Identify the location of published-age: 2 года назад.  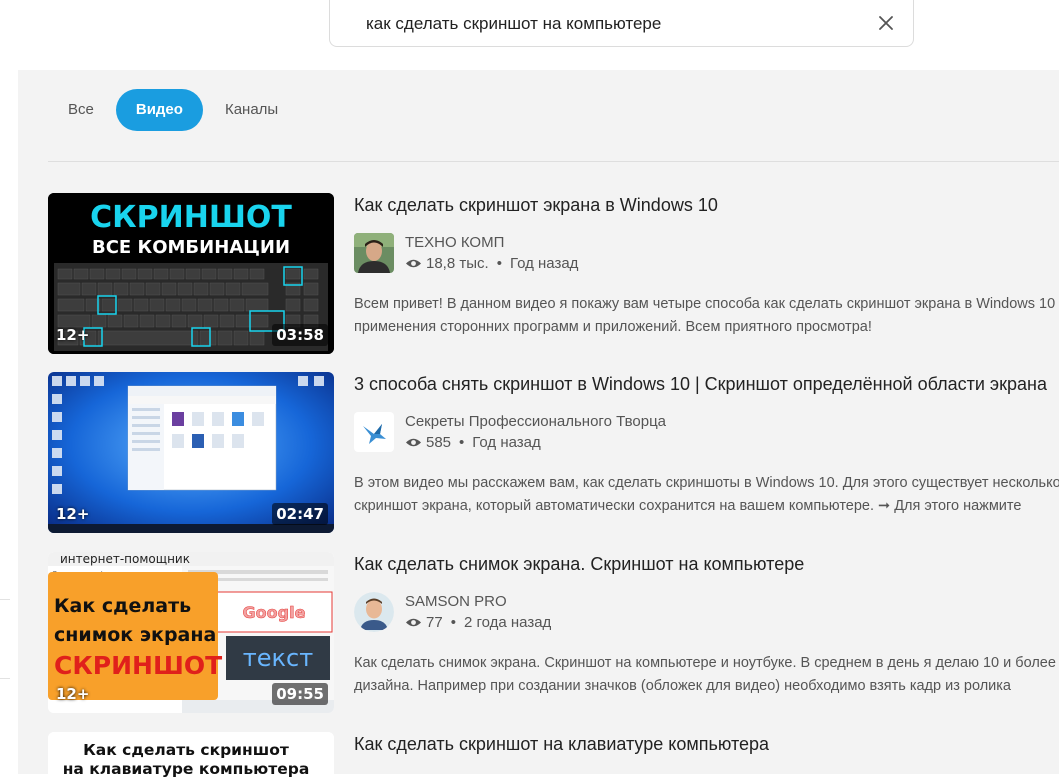
(507, 622).